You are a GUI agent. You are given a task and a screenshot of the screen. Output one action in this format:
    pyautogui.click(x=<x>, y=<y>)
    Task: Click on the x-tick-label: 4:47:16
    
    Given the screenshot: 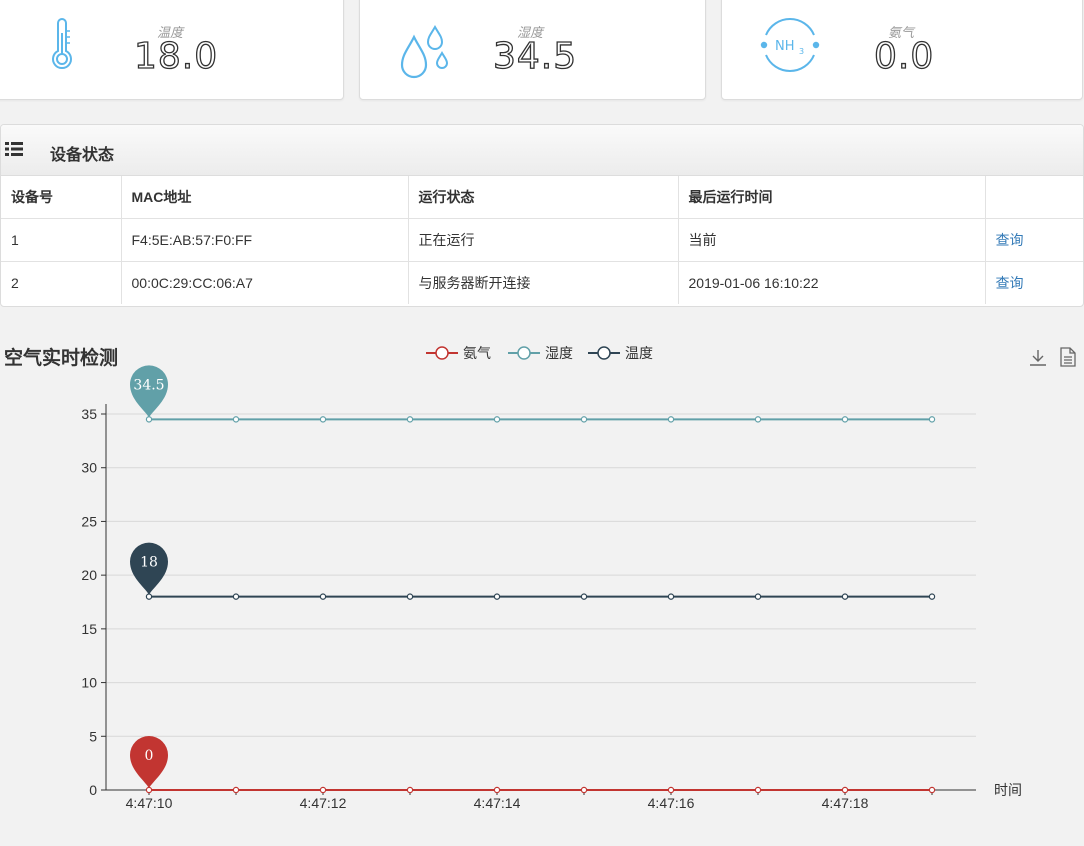 What is the action you would take?
    pyautogui.click(x=671, y=803)
    